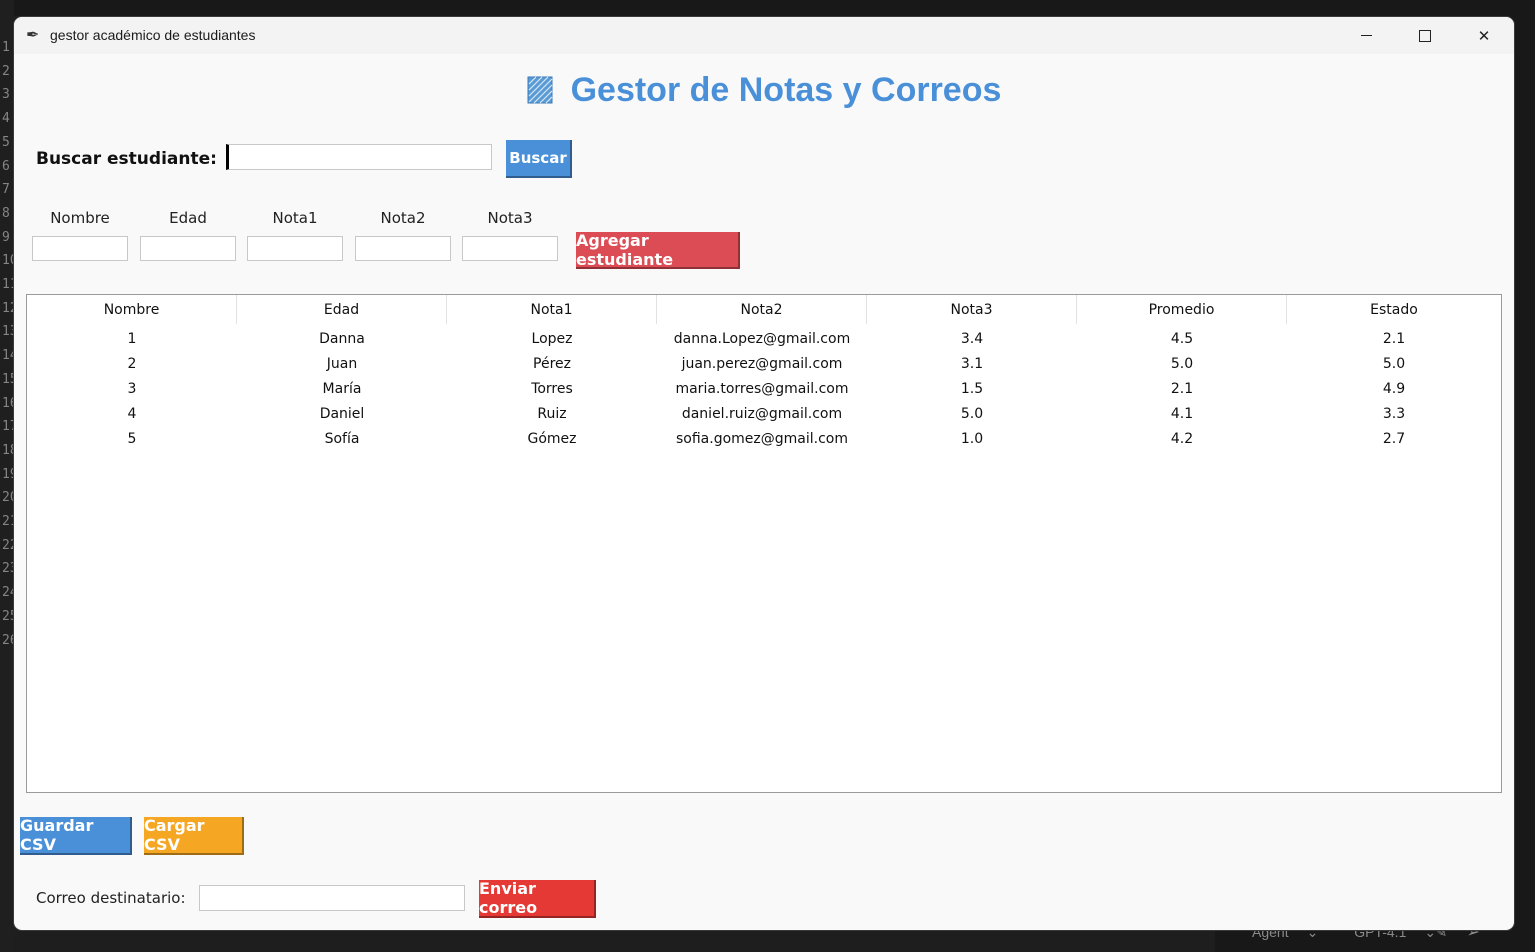  I want to click on table-cell: danna.Lopez@gmail.com, so click(762, 338).